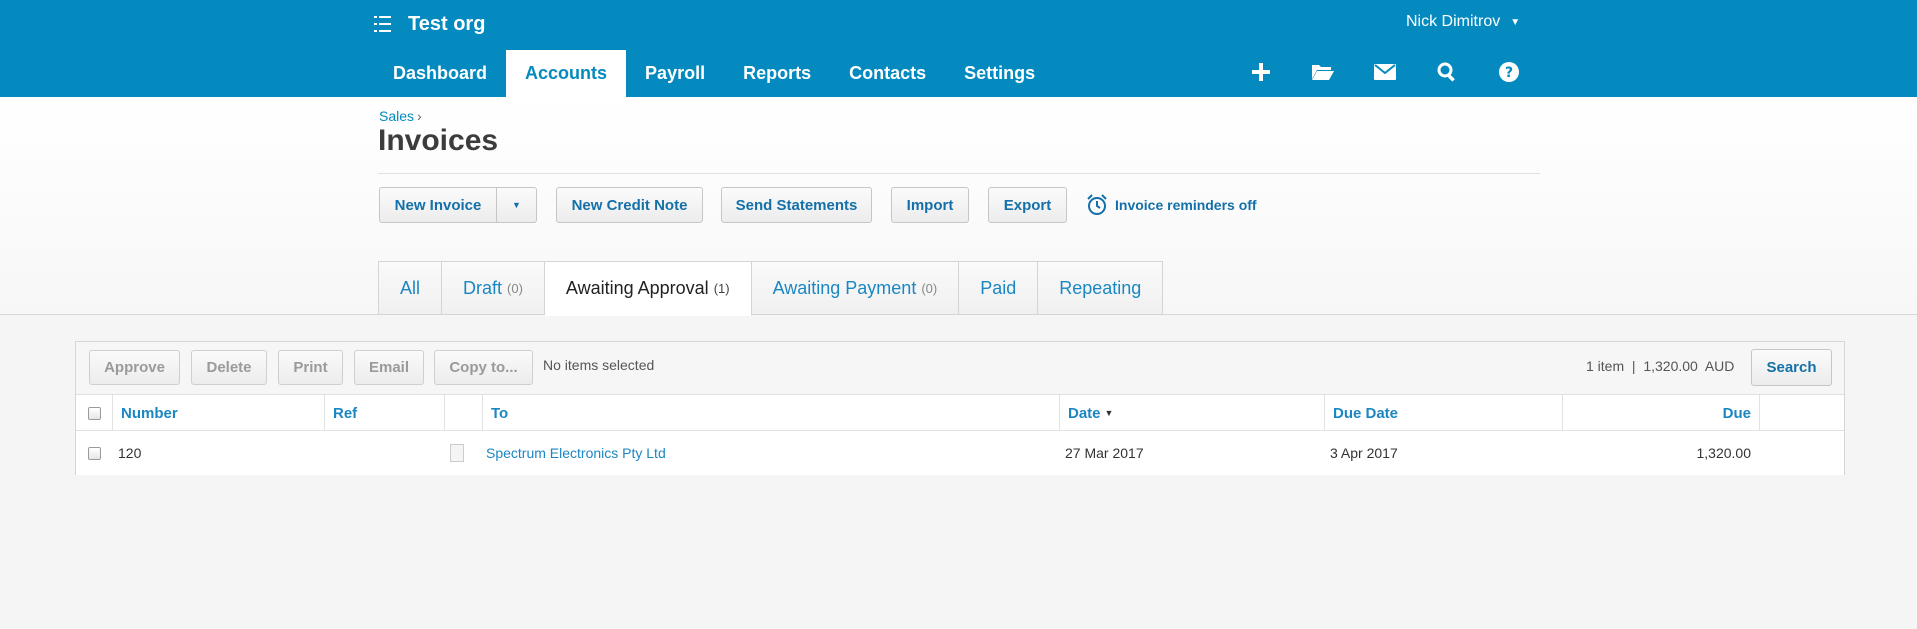  I want to click on new-invoice-split-button: New Invoice ▼, so click(458, 205).